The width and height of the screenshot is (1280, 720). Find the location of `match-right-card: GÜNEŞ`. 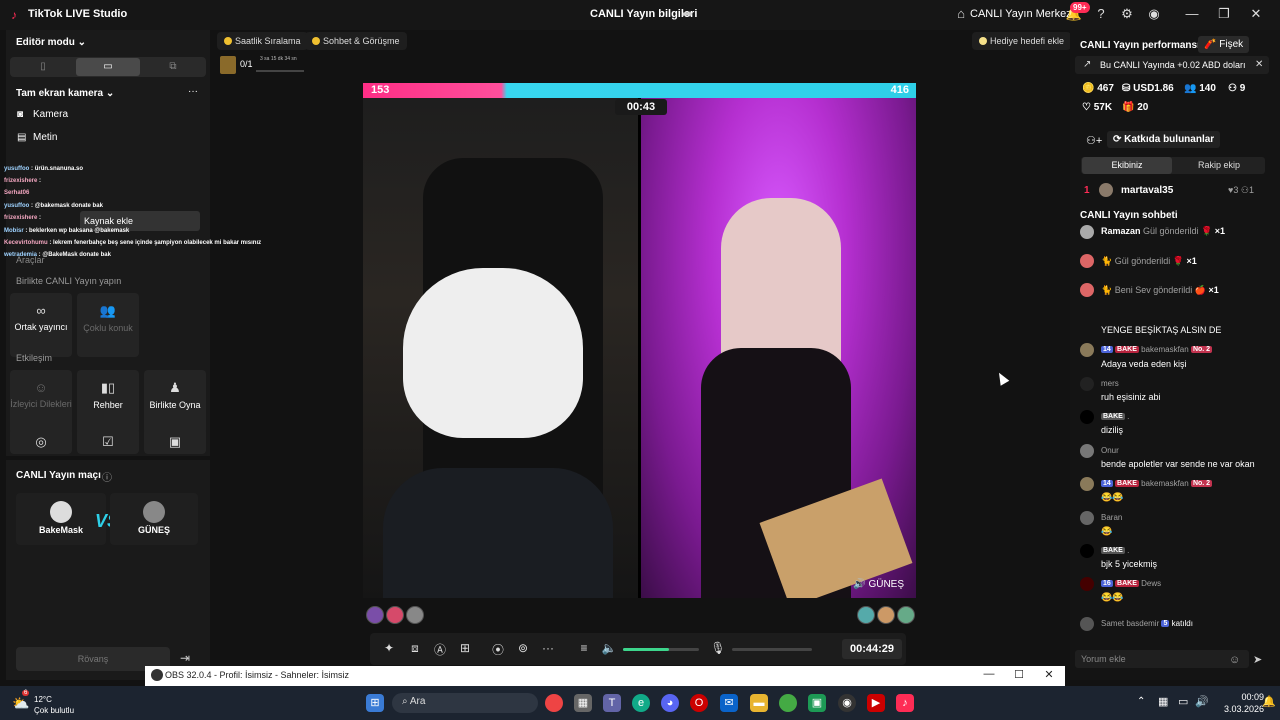

match-right-card: GÜNEŞ is located at coordinates (154, 519).